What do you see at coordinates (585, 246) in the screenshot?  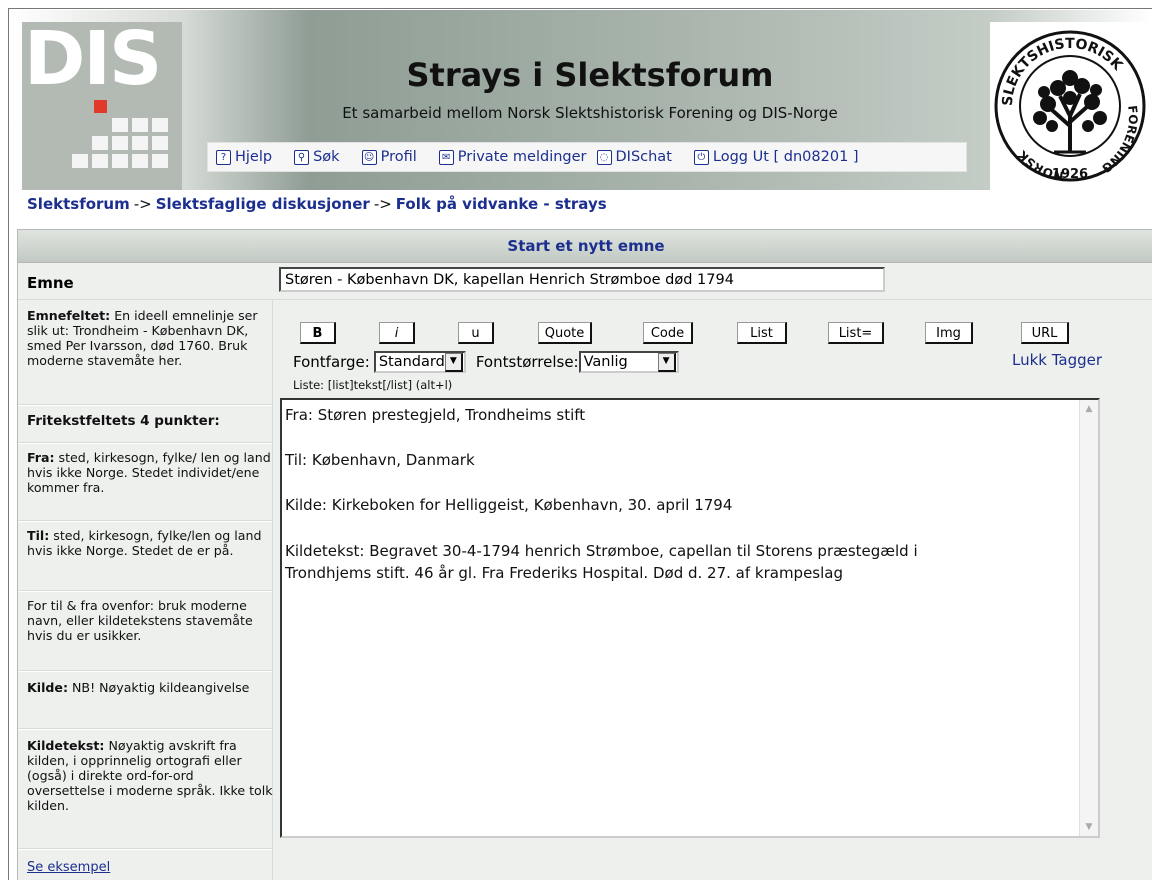 I see `form-title: Start et nytt emne` at bounding box center [585, 246].